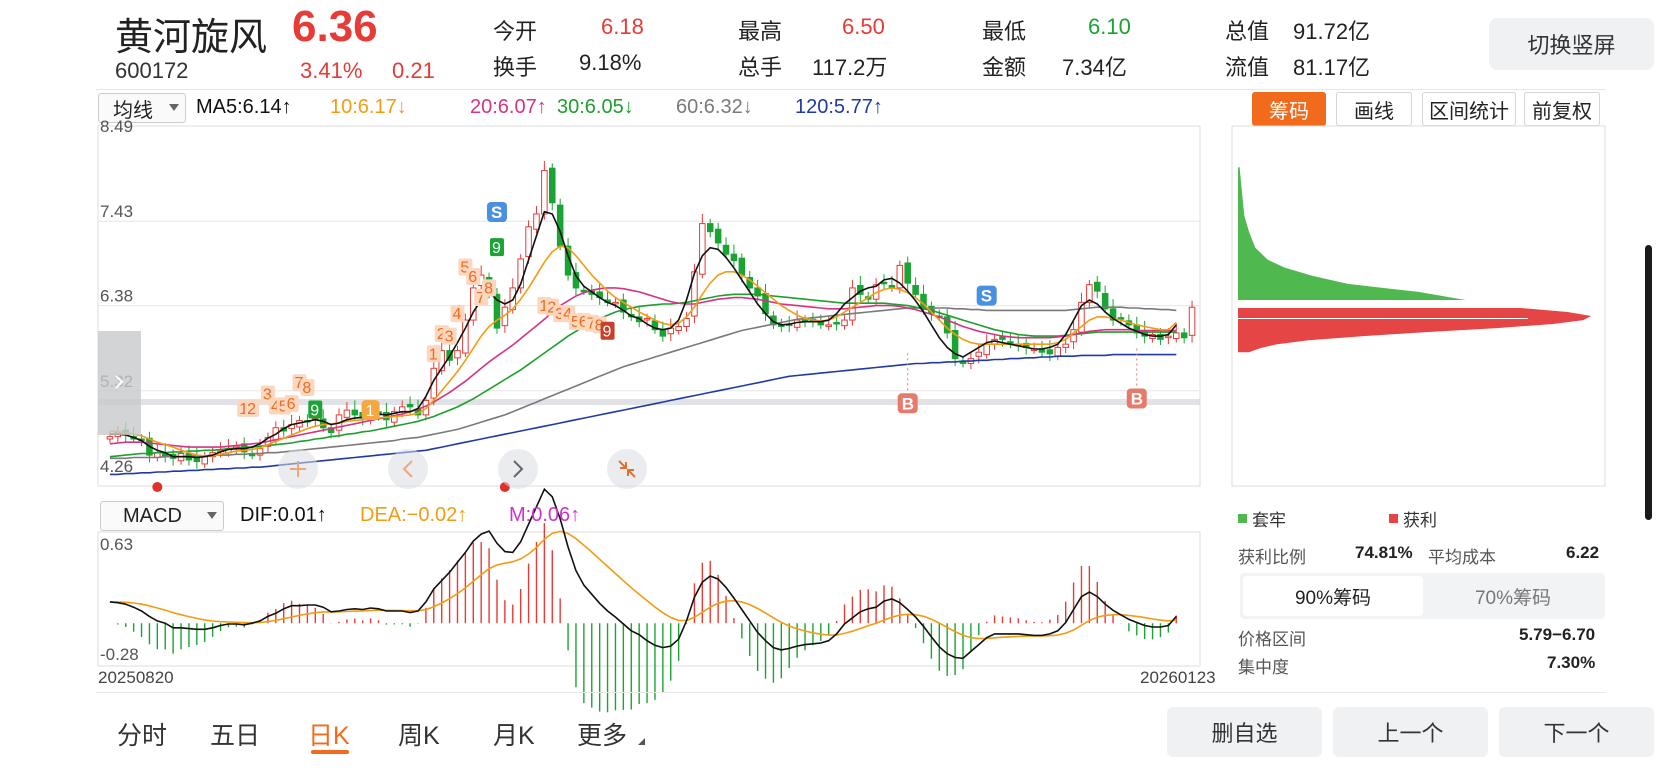 The width and height of the screenshot is (1665, 768). I want to click on profit-swatch, so click(1393, 518).